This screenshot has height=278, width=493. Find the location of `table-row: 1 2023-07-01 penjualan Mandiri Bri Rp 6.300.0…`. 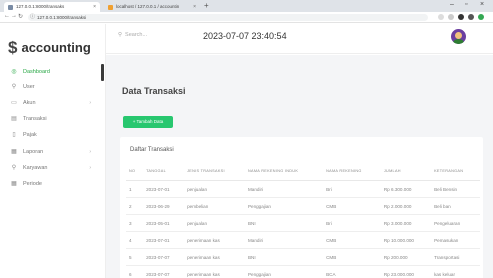

table-row: 1 2023-07-01 penjualan Mandiri Bri Rp 6.300.0… is located at coordinates (303, 189).